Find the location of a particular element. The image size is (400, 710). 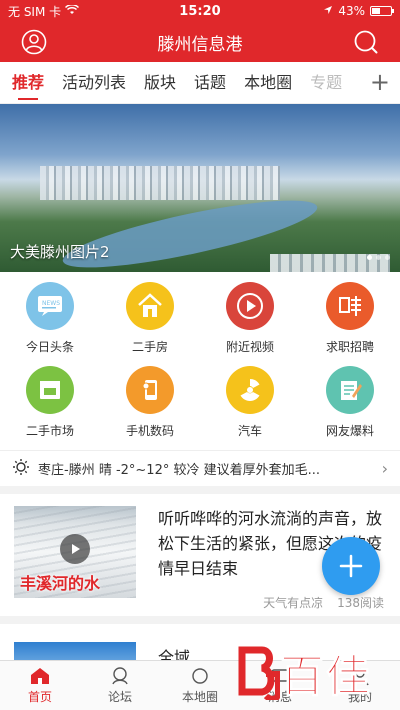

home-icon is located at coordinates (40, 676).